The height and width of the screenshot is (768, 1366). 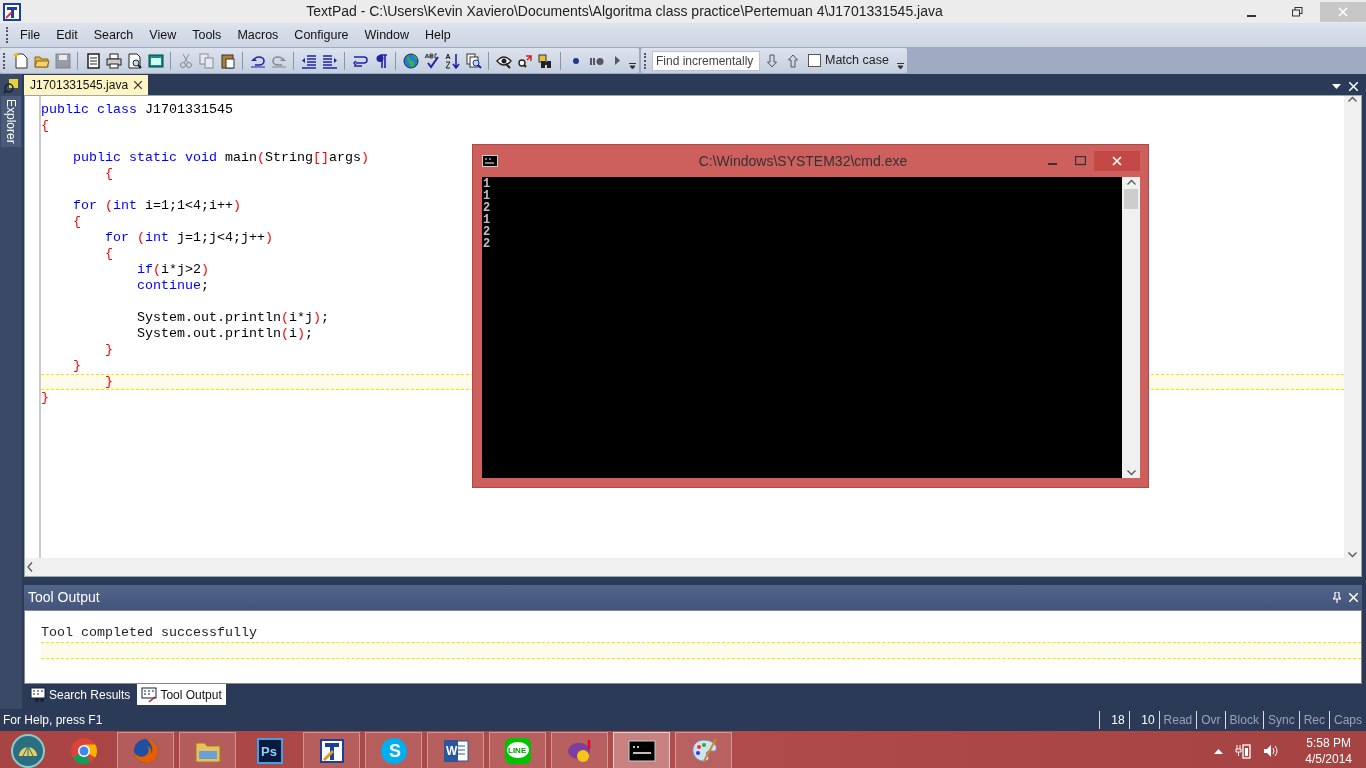 I want to click on match-case-label: Match case, so click(x=857, y=61).